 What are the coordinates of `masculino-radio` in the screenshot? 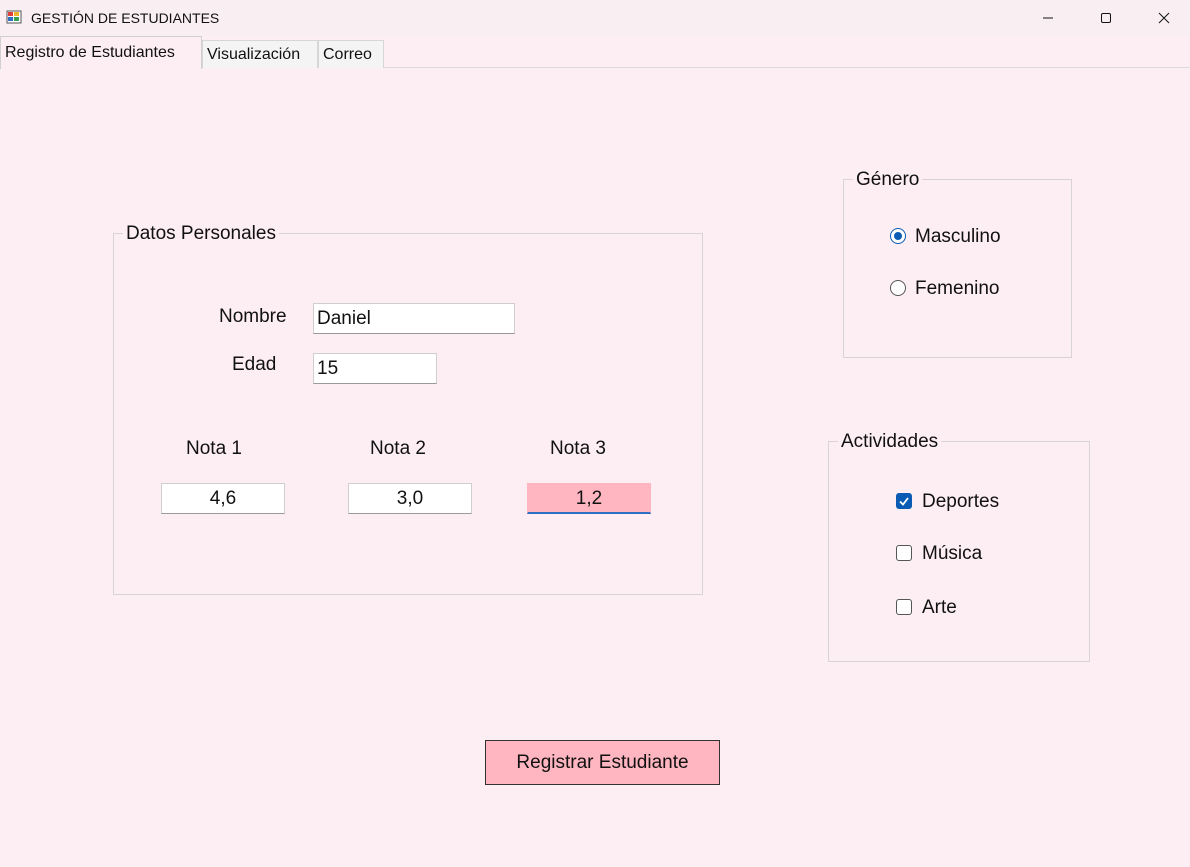 It's located at (898, 236).